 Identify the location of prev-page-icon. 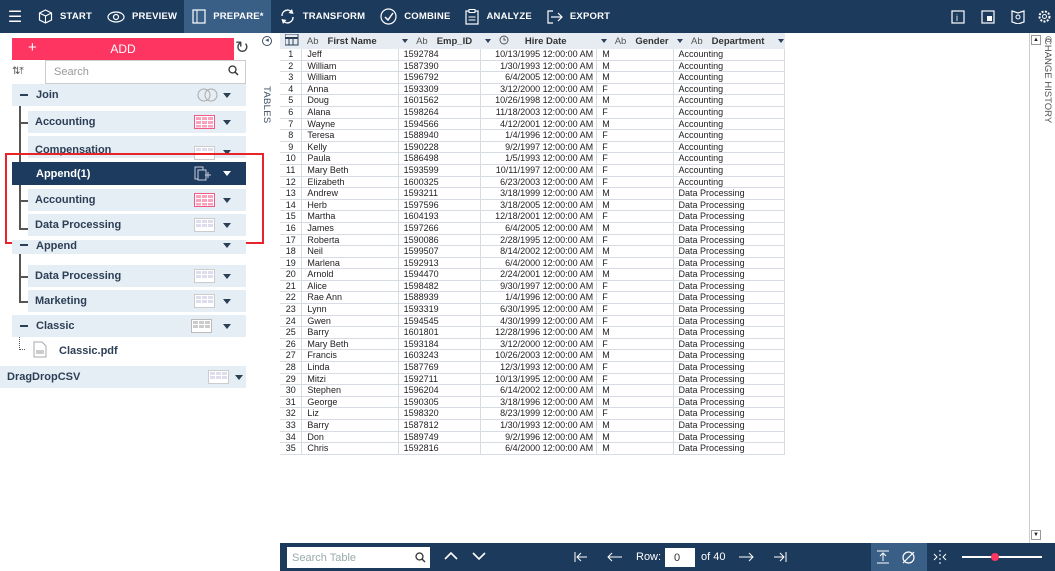
(615, 557).